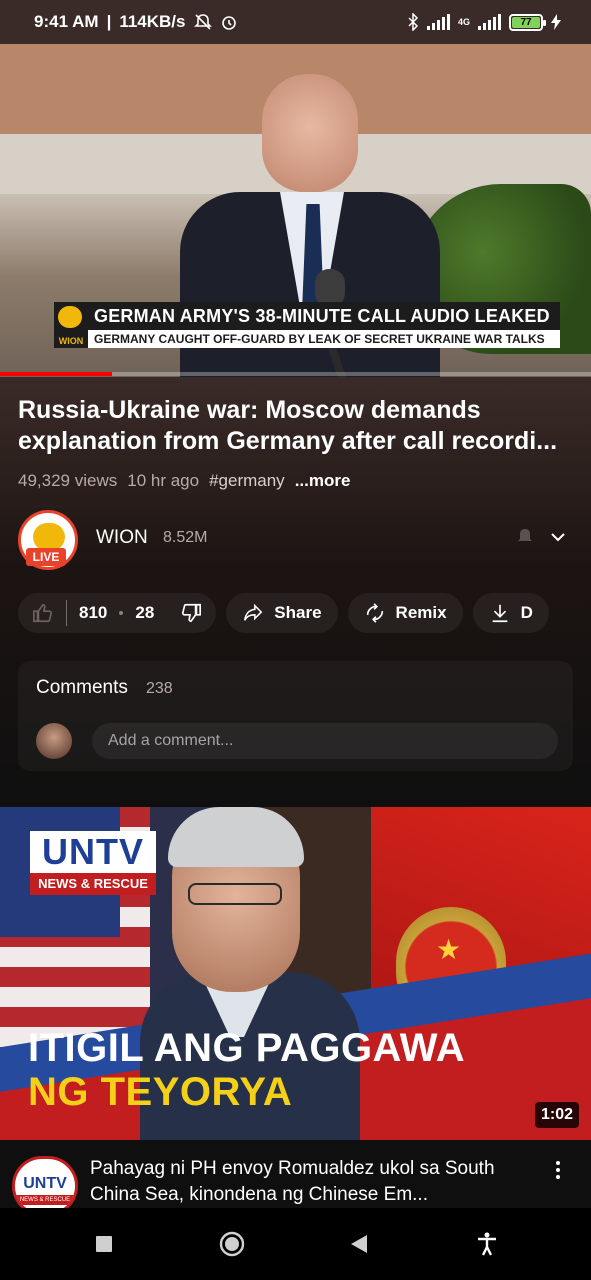 The width and height of the screenshot is (591, 1280). What do you see at coordinates (202, 22) in the screenshot?
I see `mute-icon` at bounding box center [202, 22].